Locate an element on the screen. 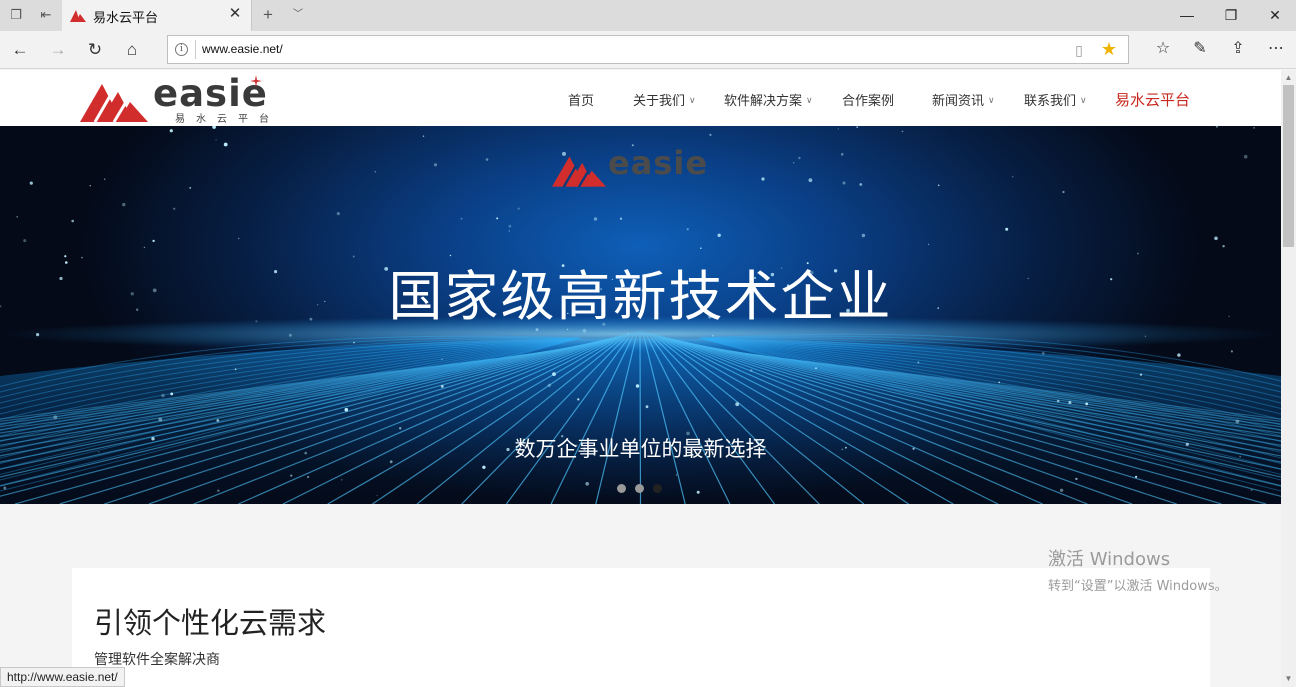  site-logo: easie 易水云平台 is located at coordinates (190, 98).